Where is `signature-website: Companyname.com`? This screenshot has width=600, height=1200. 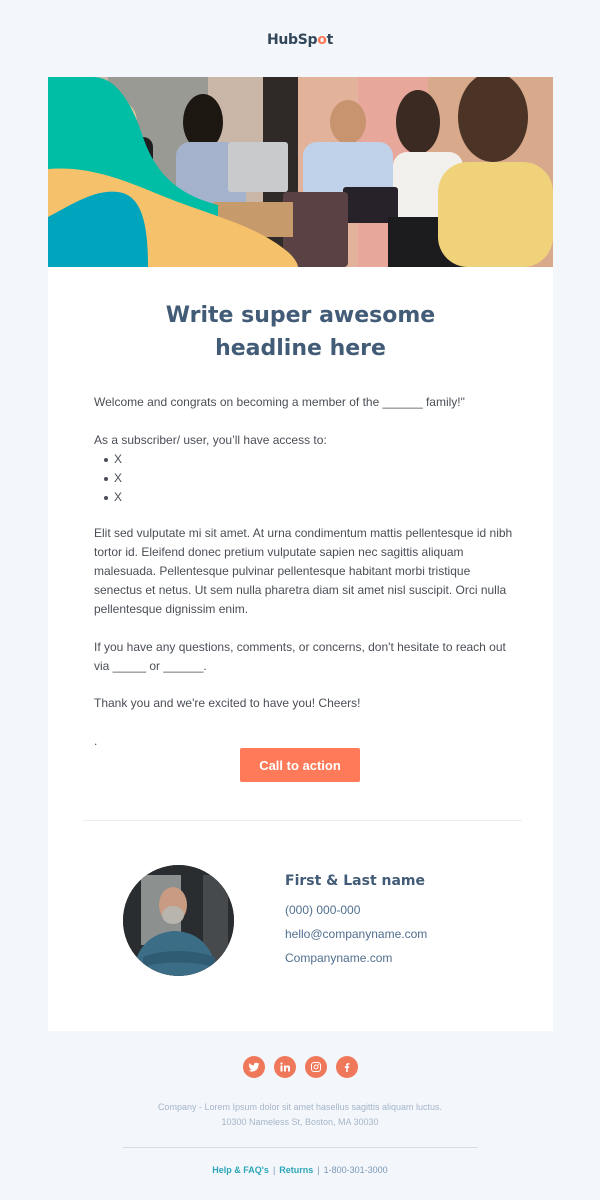
signature-website: Companyname.com is located at coordinates (338, 958).